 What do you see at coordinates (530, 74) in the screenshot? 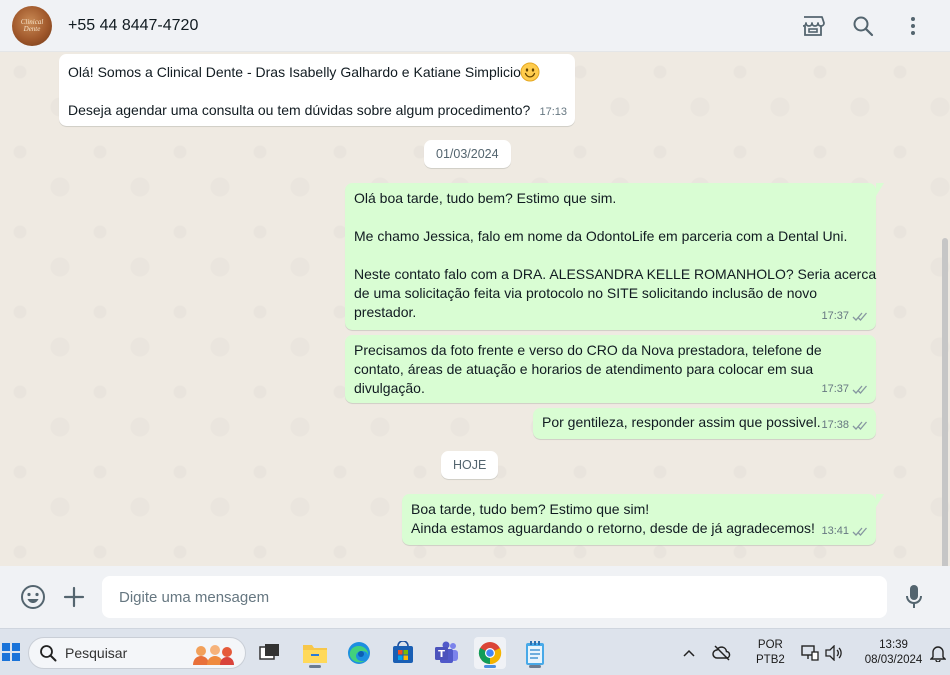
I see `smiling-face-icon` at bounding box center [530, 74].